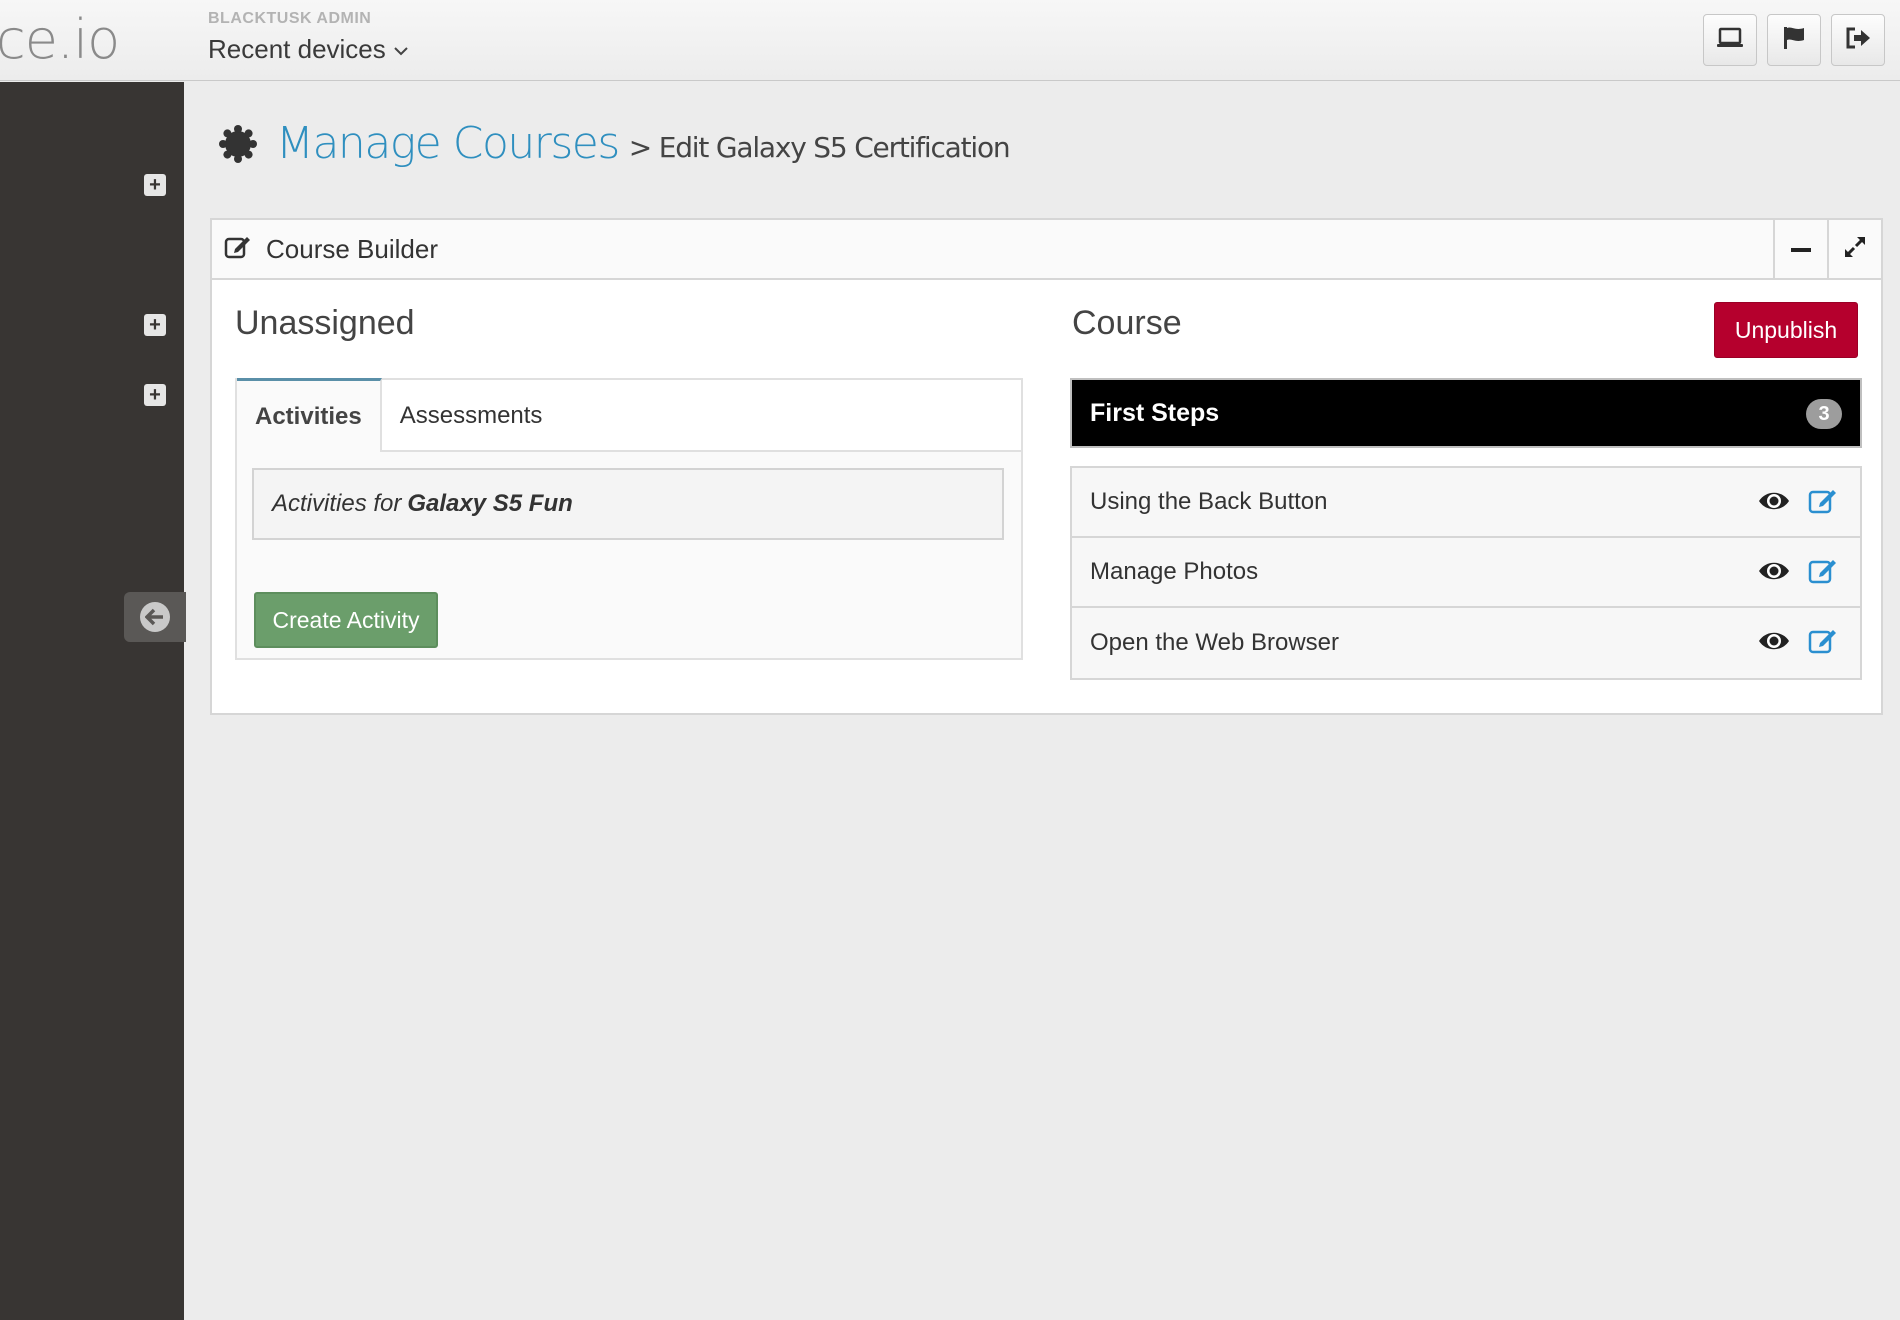 The height and width of the screenshot is (1320, 1900). Describe the element at coordinates (1215, 642) in the screenshot. I see `activity-name: Open the Web Browser` at that location.